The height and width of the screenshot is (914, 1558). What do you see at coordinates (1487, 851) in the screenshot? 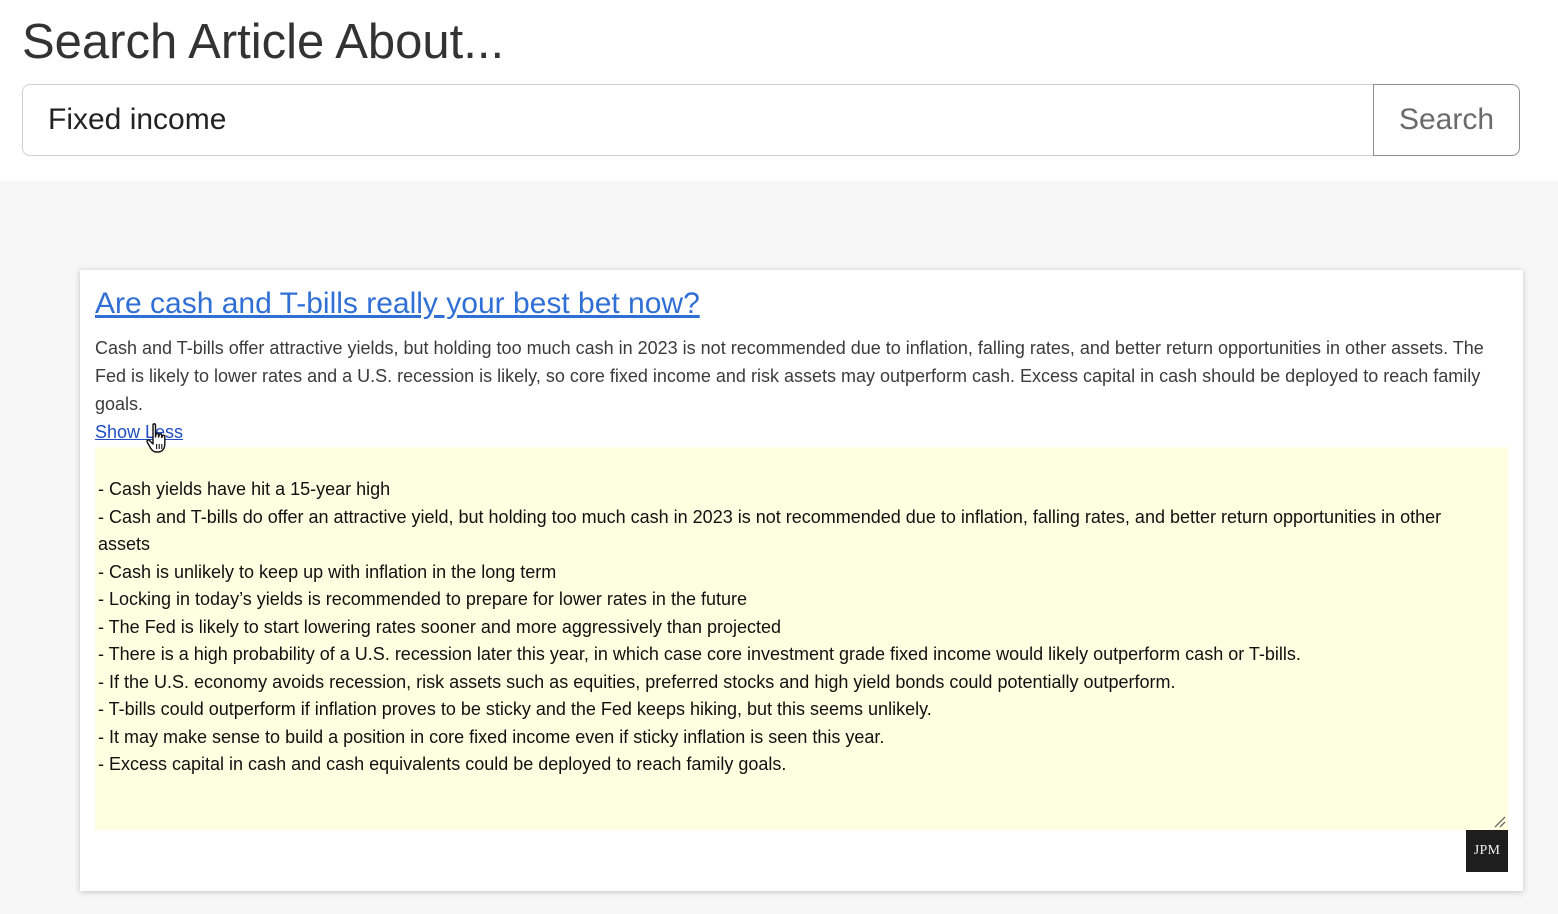
I see `source-logo: JPM` at bounding box center [1487, 851].